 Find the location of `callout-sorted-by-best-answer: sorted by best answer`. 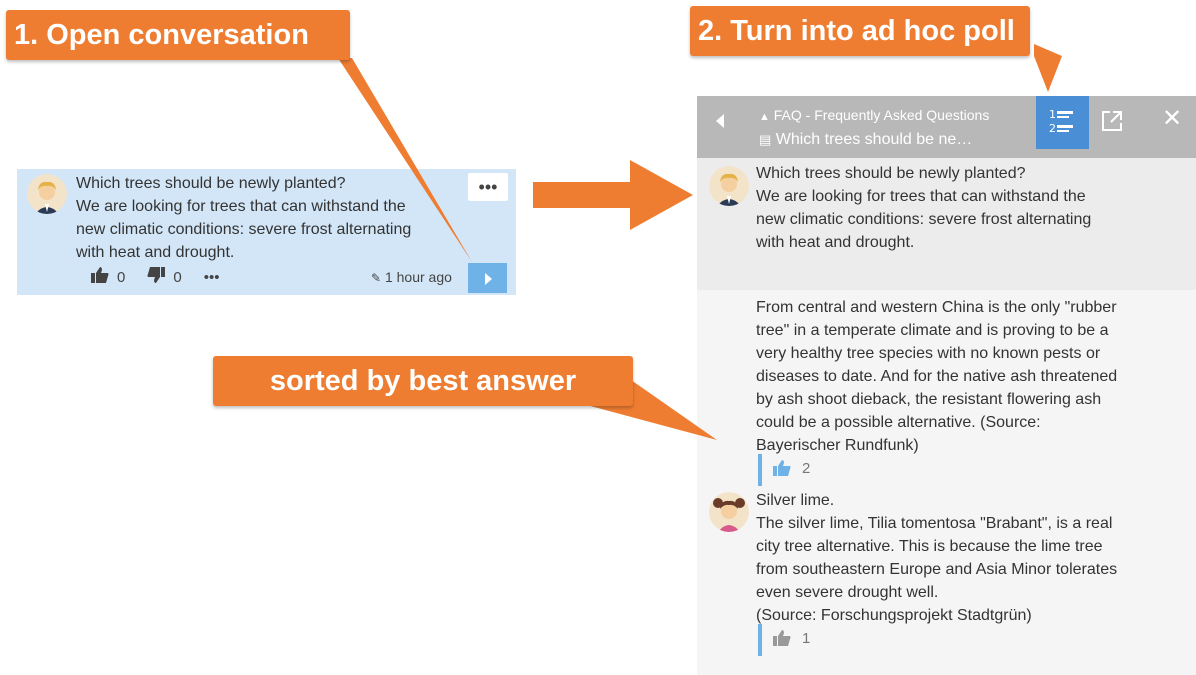

callout-sorted-by-best-answer: sorted by best answer is located at coordinates (423, 381).